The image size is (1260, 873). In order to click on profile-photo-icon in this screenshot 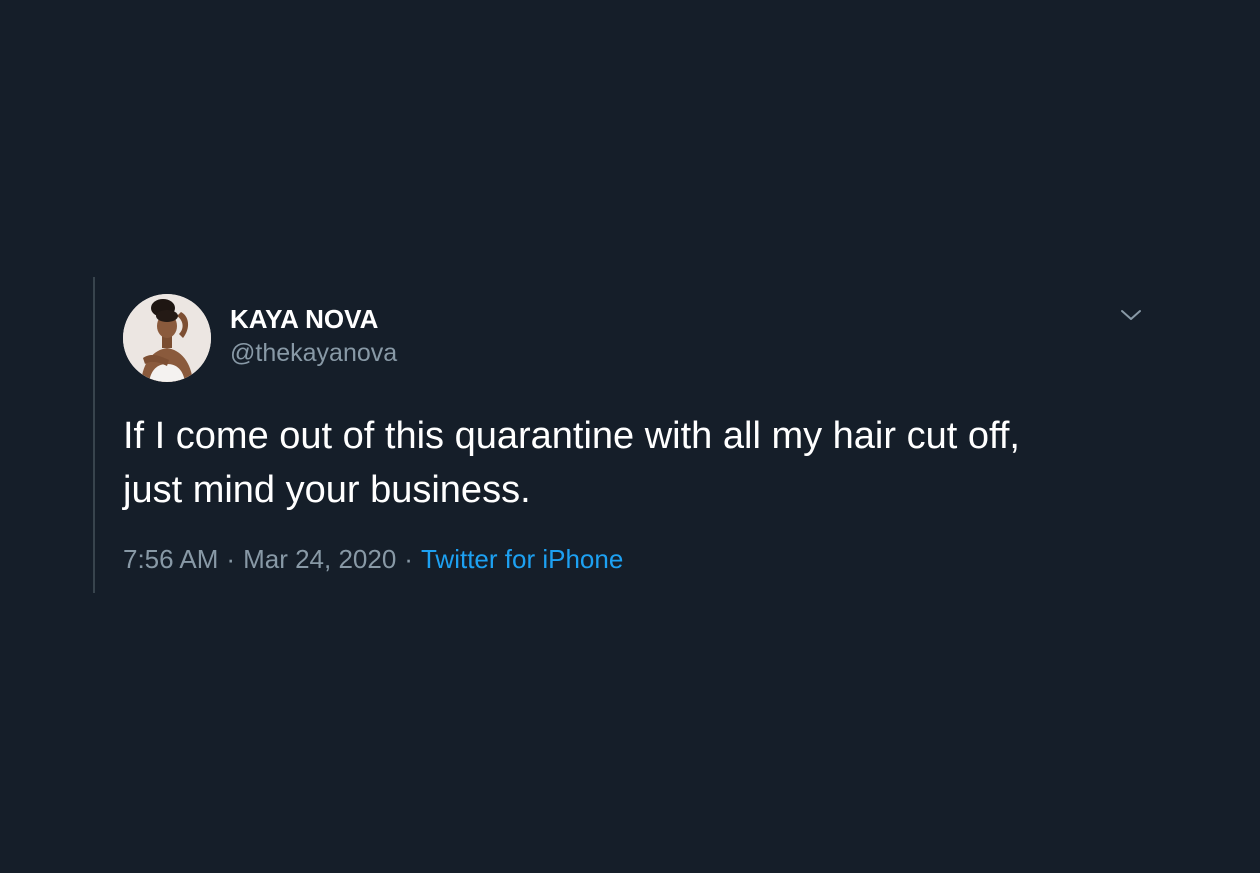, I will do `click(167, 338)`.